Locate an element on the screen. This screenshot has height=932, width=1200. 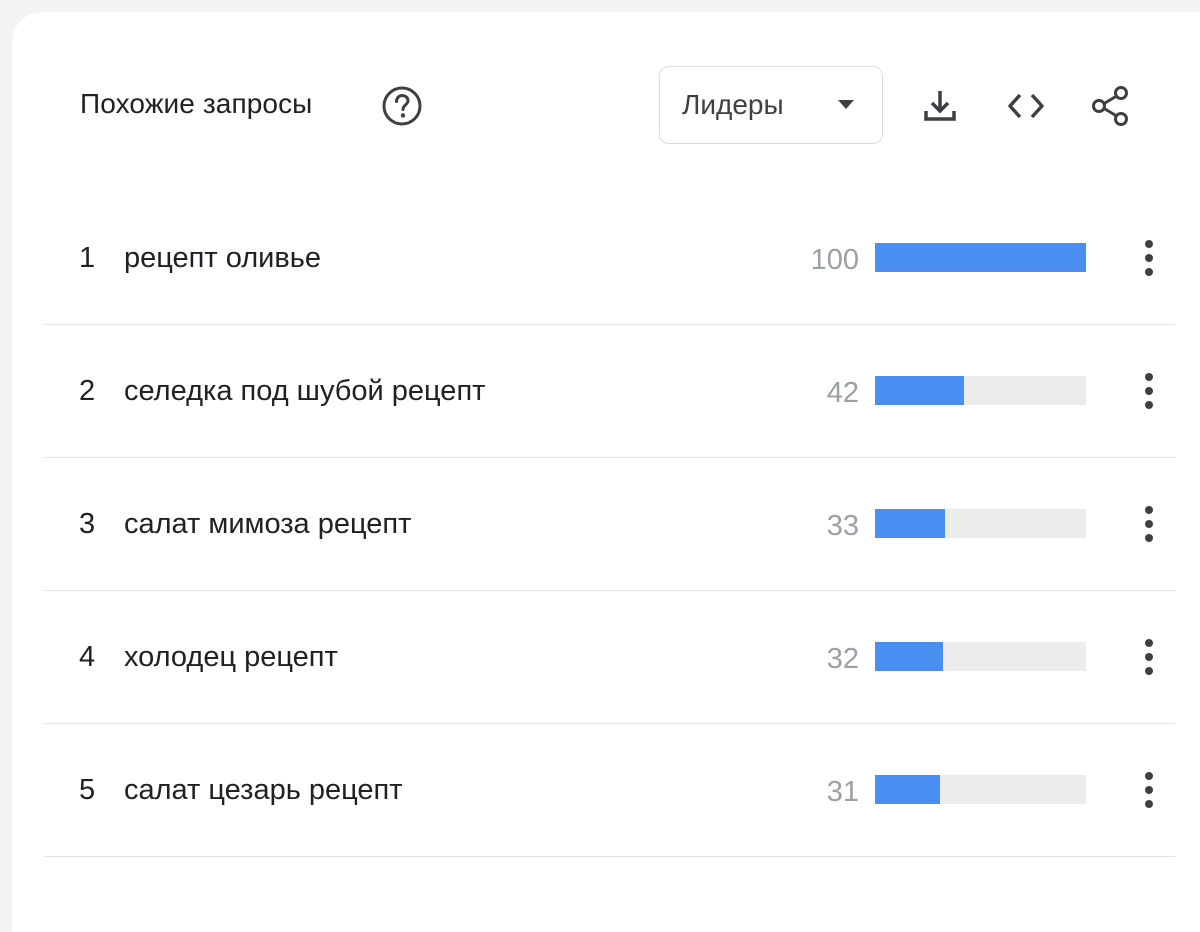
row-value: 31 is located at coordinates (842, 792).